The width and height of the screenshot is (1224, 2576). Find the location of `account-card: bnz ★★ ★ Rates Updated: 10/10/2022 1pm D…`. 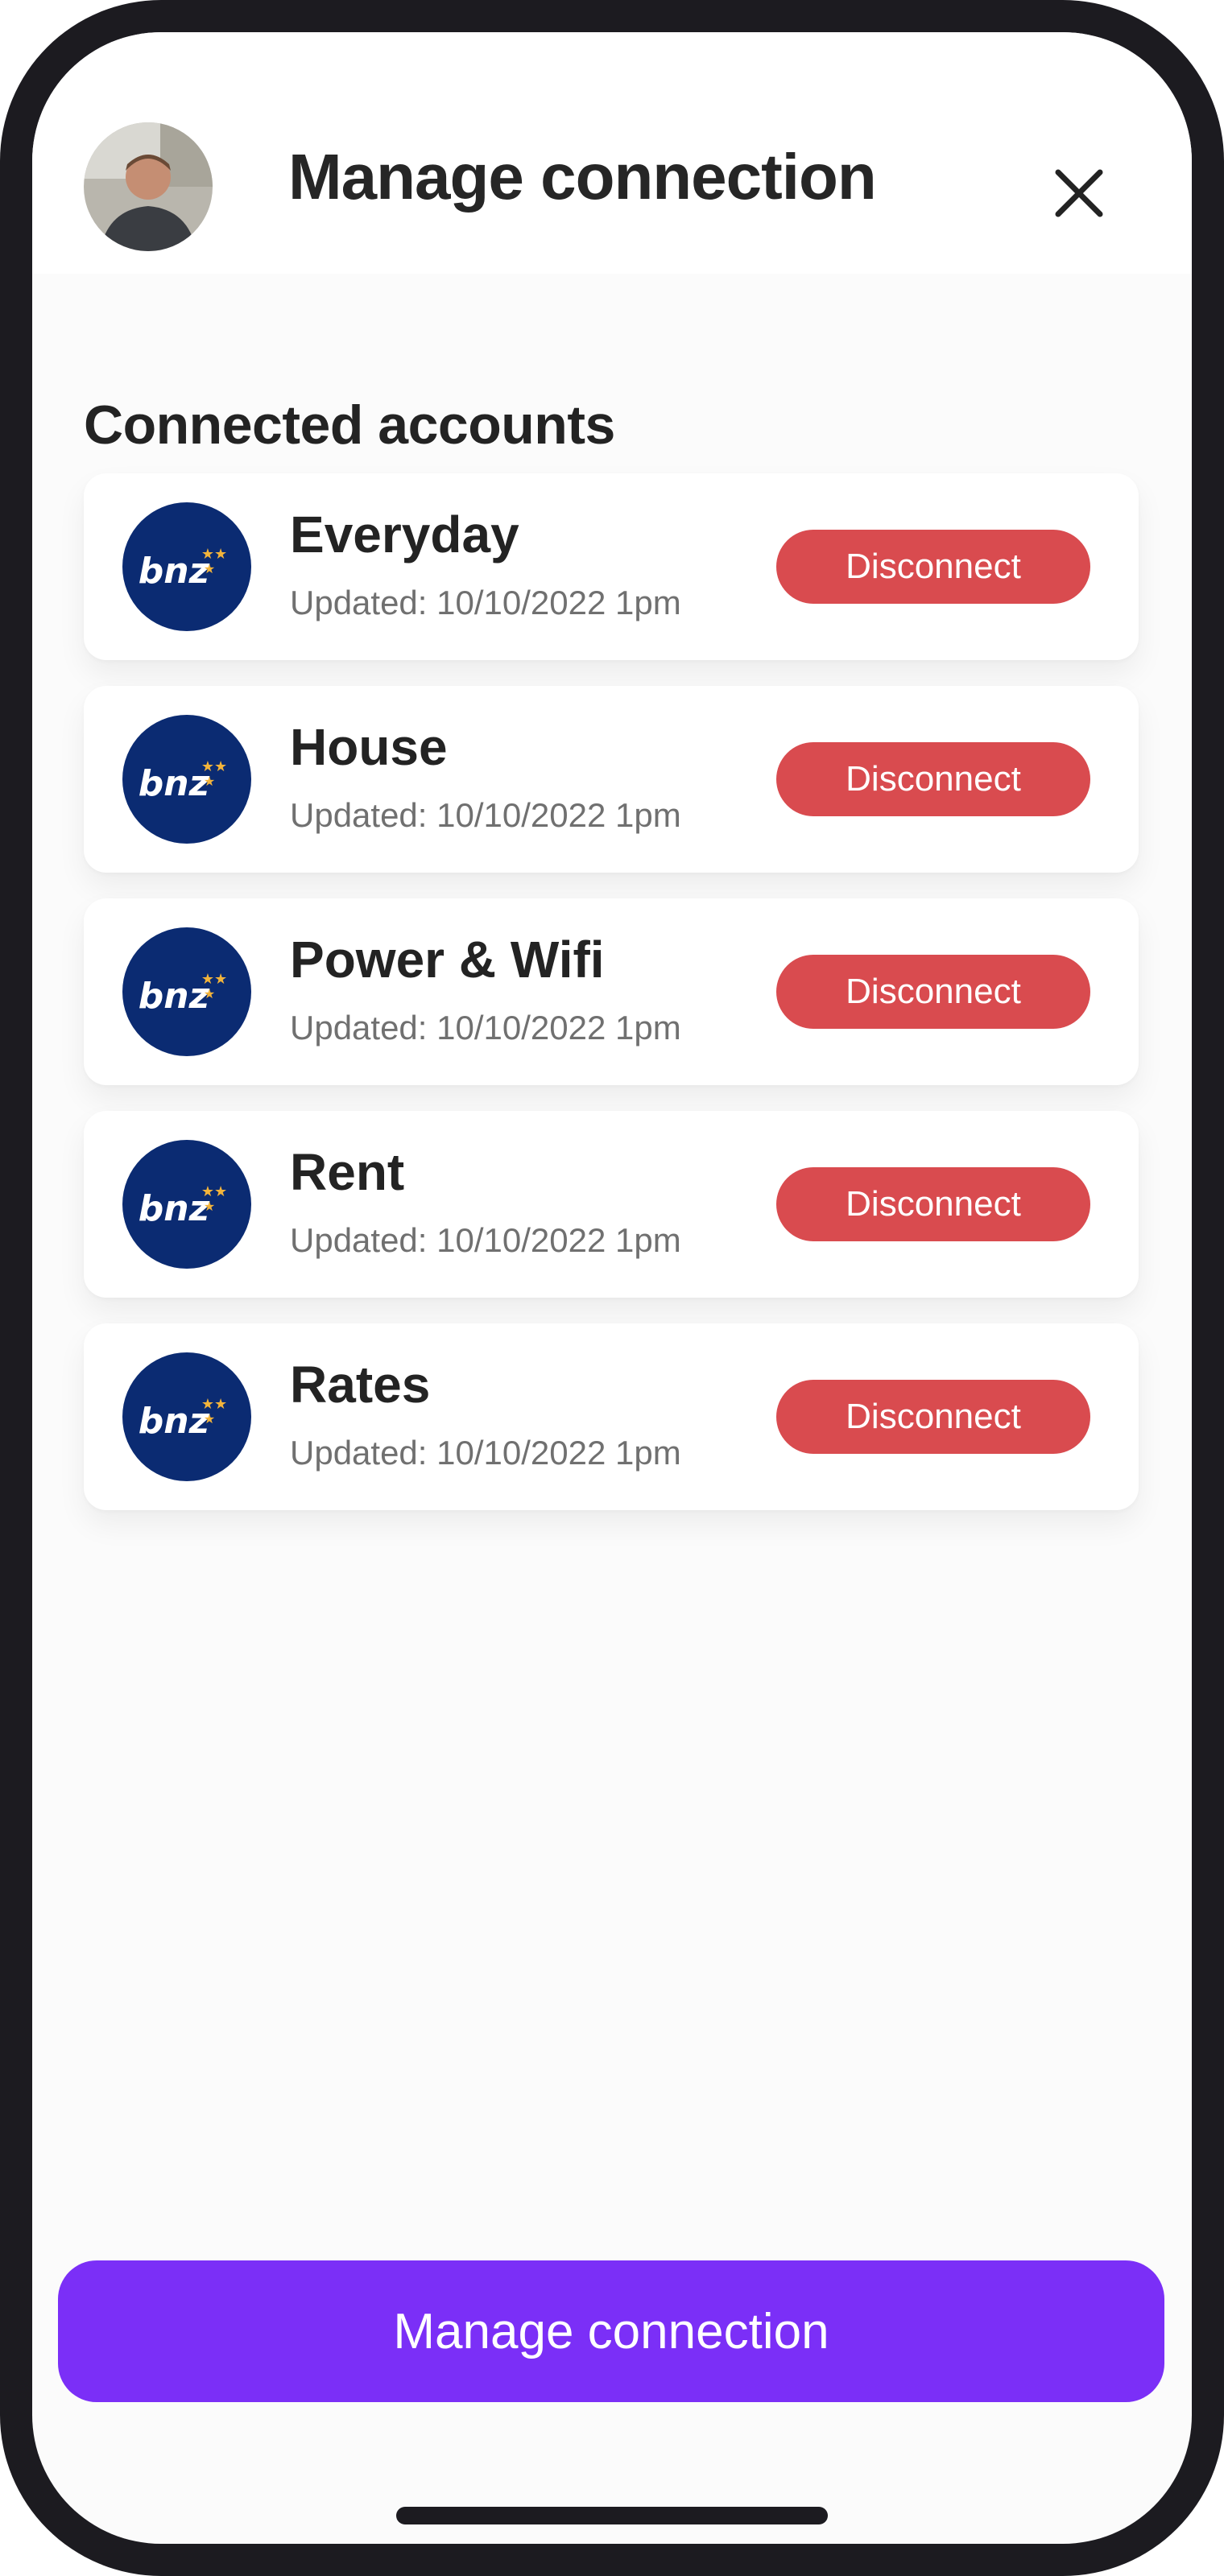

account-card: bnz ★★ ★ Rates Updated: 10/10/2022 1pm D… is located at coordinates (611, 1416).